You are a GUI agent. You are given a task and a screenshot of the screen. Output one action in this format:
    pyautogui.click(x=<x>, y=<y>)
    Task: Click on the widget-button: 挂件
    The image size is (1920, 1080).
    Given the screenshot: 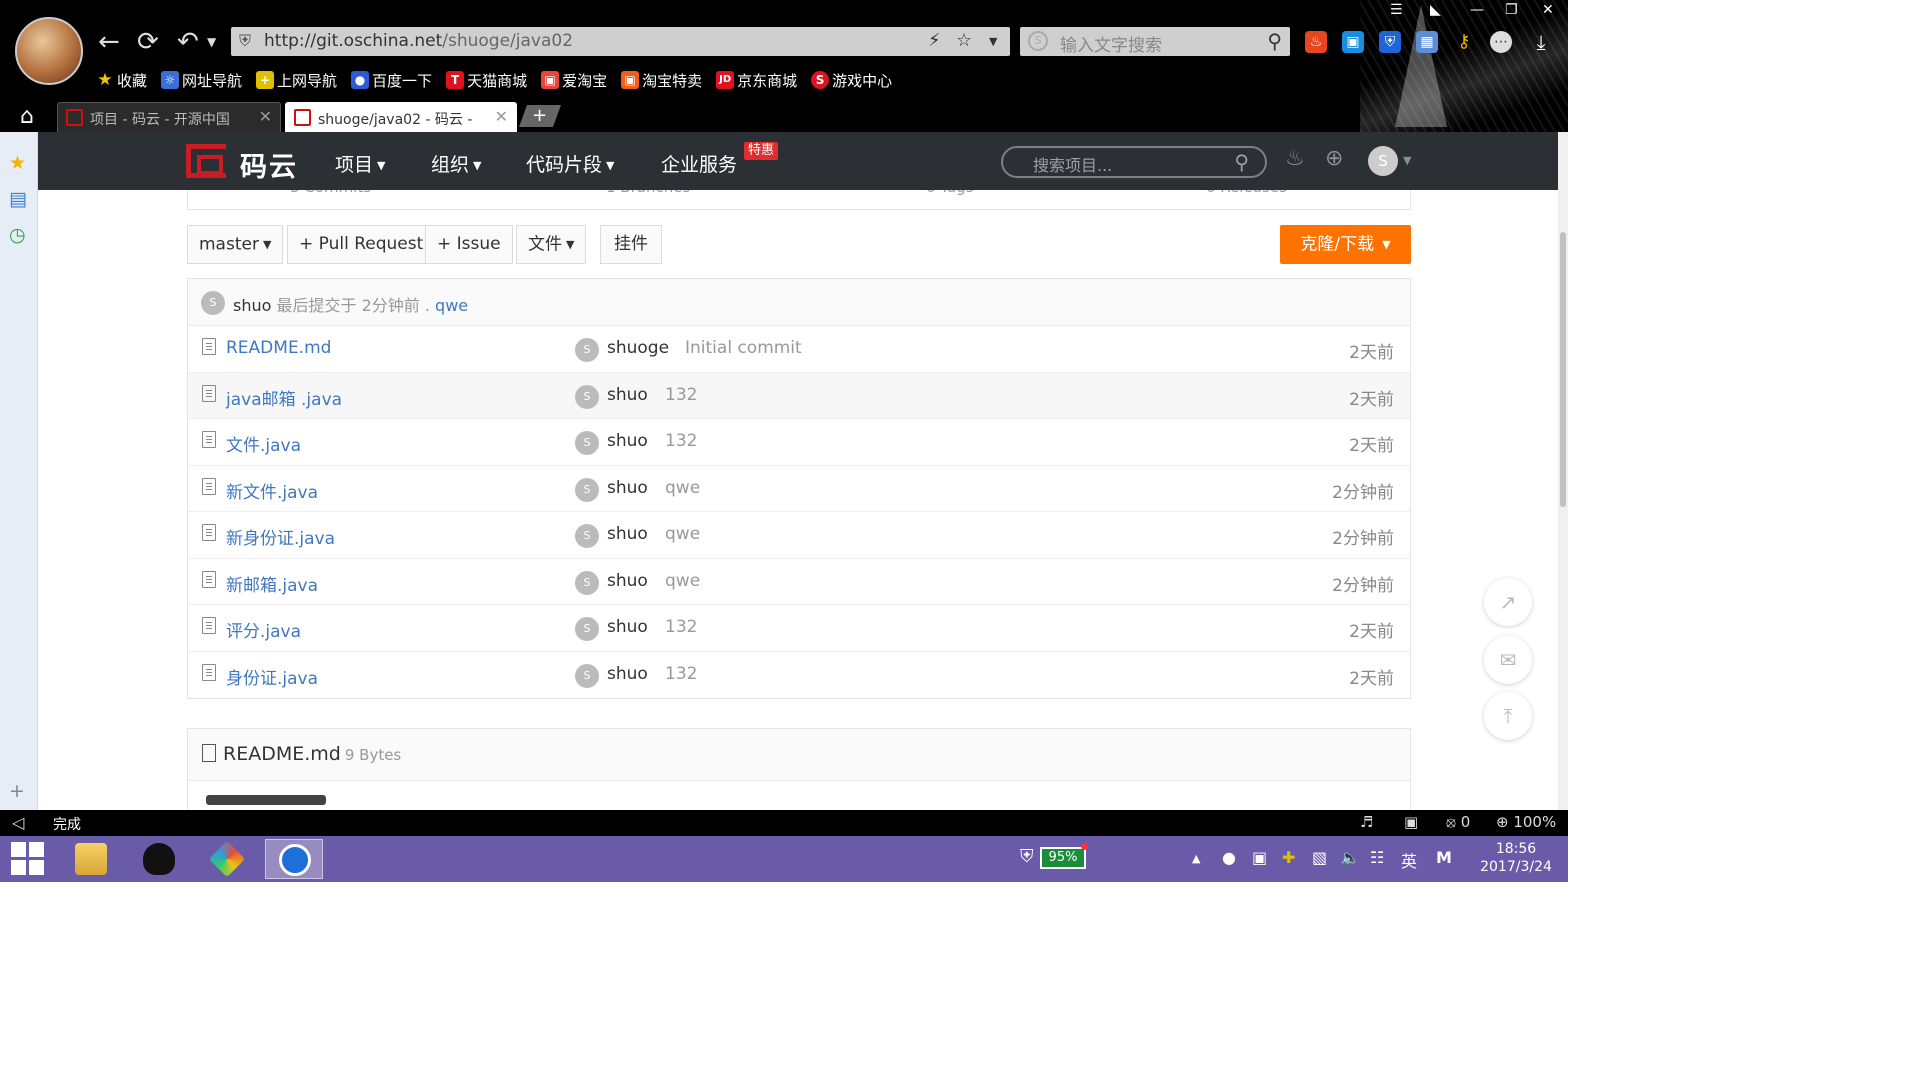 What is the action you would take?
    pyautogui.click(x=631, y=244)
    